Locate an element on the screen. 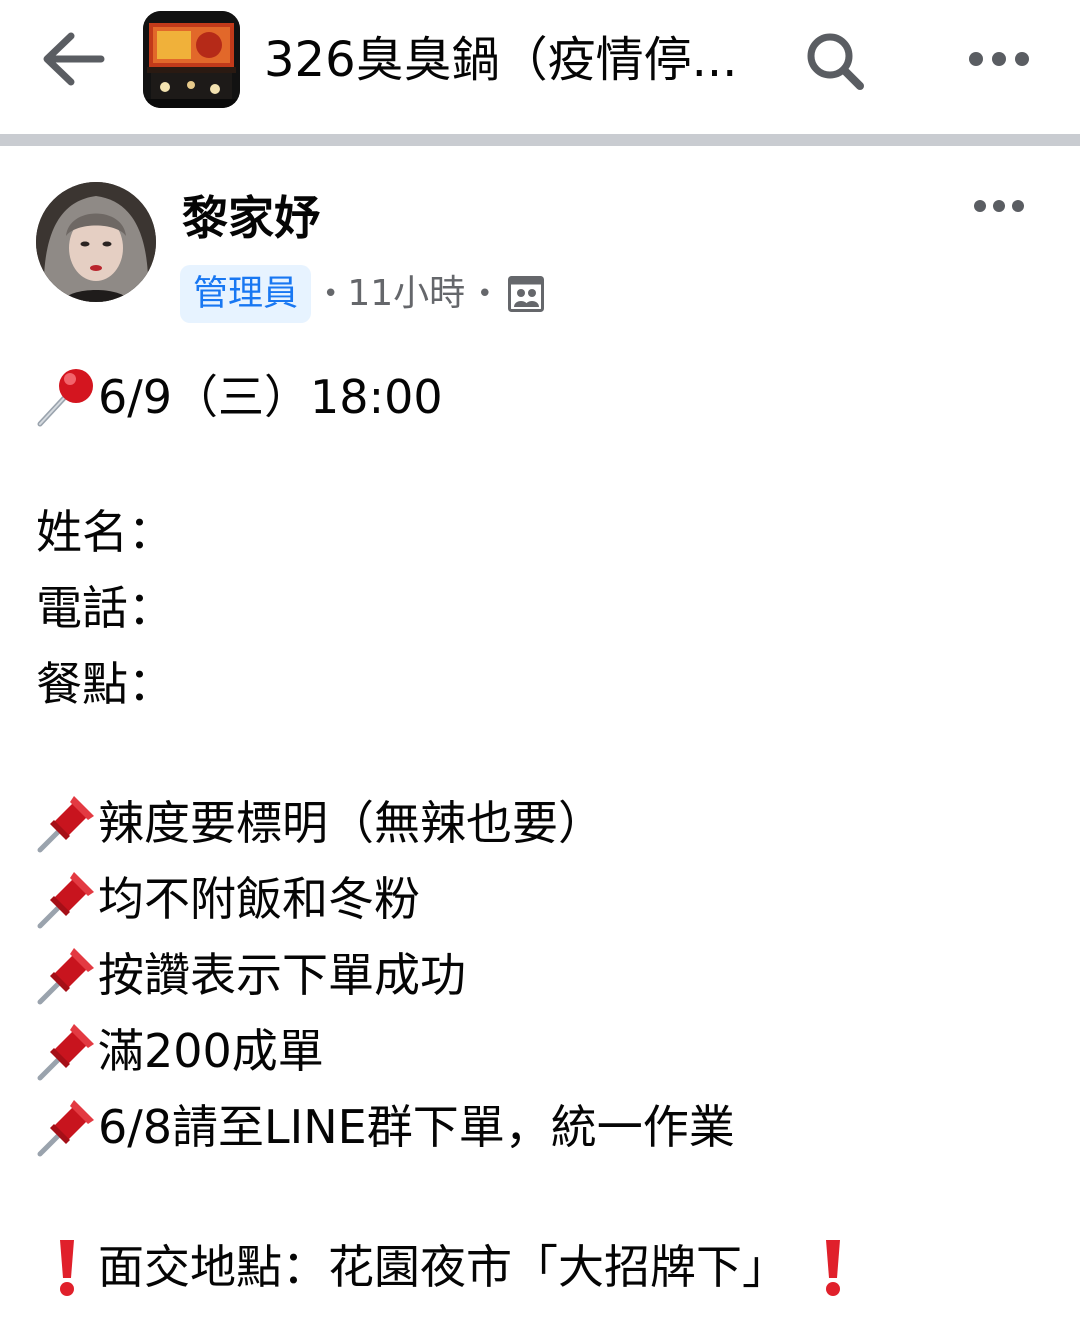  form-field-phone: 電話： is located at coordinates (105, 608).